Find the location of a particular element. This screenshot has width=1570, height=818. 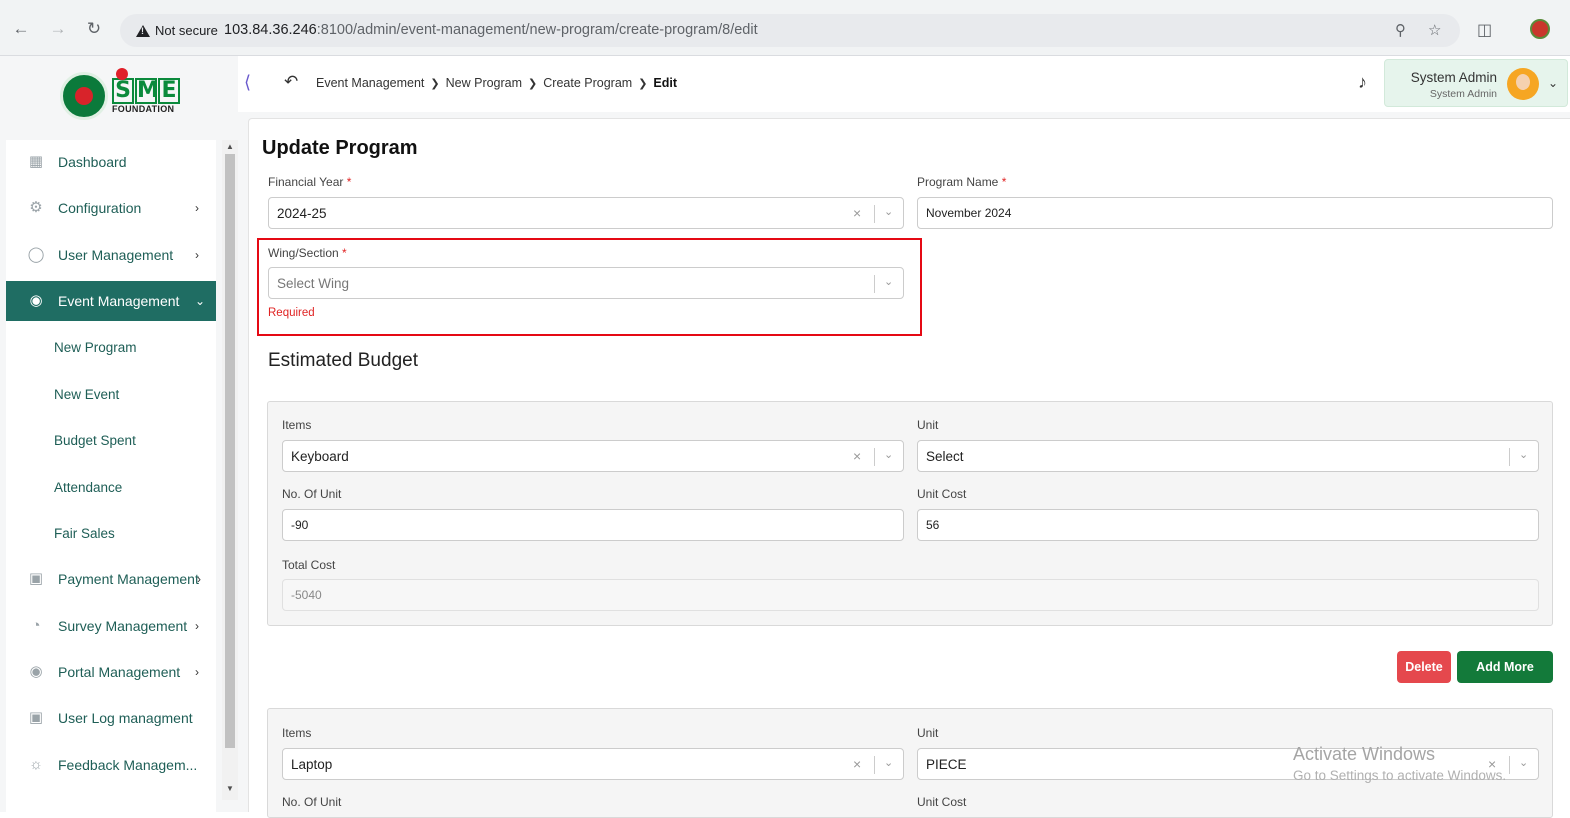

add-more-button: Add More is located at coordinates (1505, 667).